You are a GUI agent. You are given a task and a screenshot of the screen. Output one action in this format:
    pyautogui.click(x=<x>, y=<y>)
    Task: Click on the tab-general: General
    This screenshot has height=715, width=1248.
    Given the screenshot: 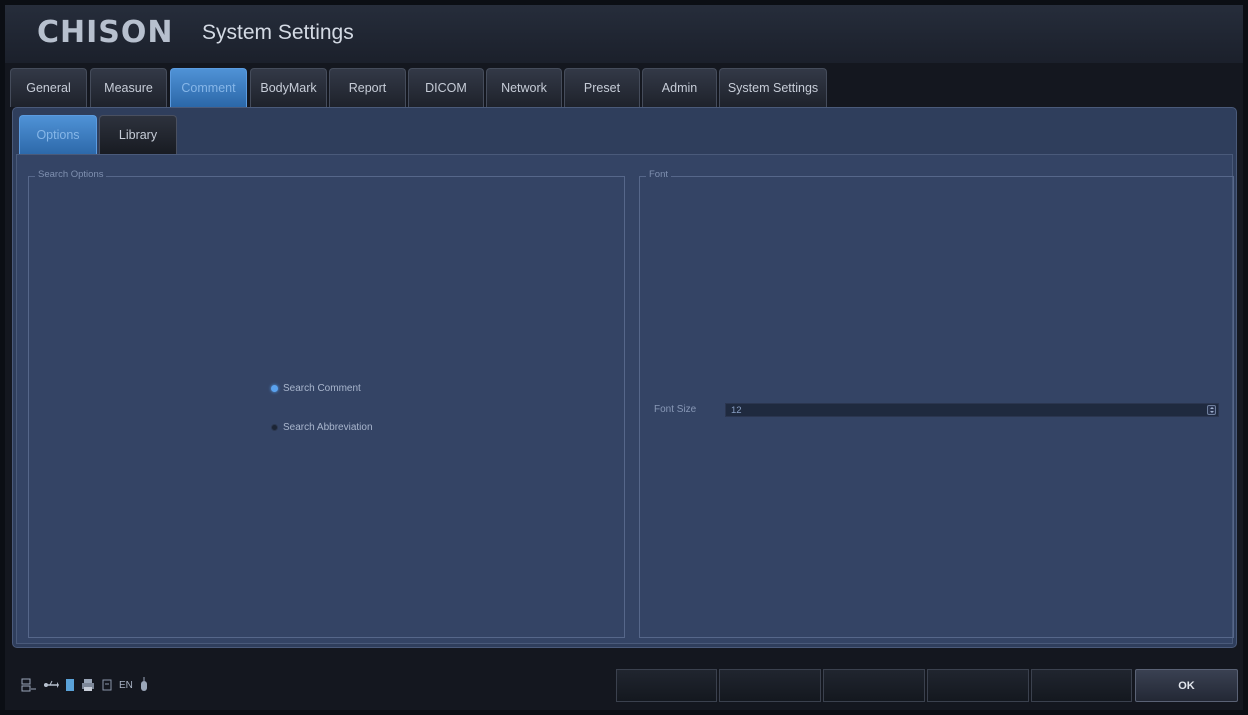 What is the action you would take?
    pyautogui.click(x=48, y=87)
    